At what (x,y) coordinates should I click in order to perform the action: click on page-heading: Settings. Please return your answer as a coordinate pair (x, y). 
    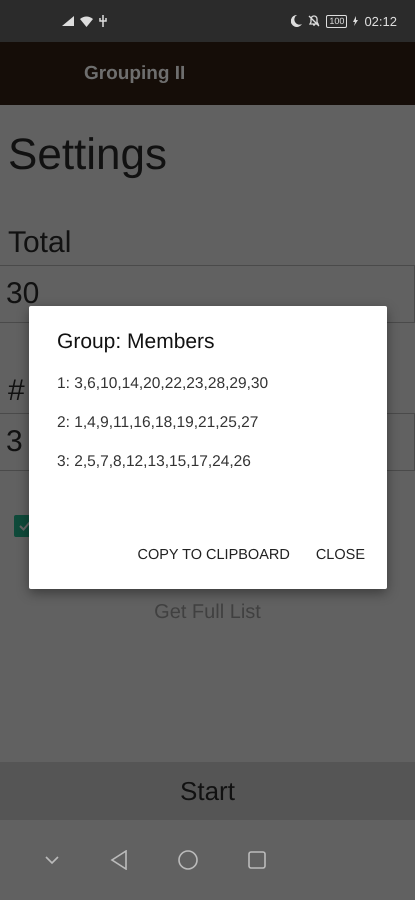
    Looking at the image, I should click on (87, 155).